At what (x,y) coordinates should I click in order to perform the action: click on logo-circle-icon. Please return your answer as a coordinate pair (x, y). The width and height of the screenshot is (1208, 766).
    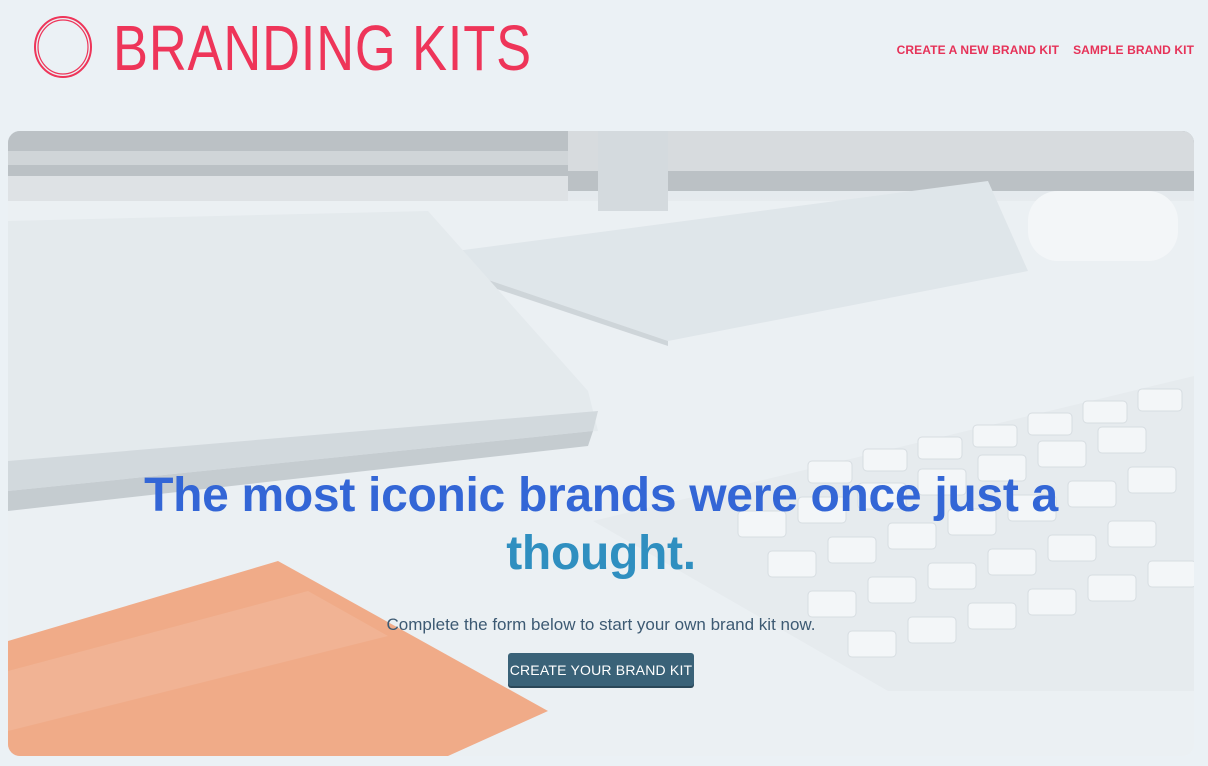
    Looking at the image, I should click on (63, 47).